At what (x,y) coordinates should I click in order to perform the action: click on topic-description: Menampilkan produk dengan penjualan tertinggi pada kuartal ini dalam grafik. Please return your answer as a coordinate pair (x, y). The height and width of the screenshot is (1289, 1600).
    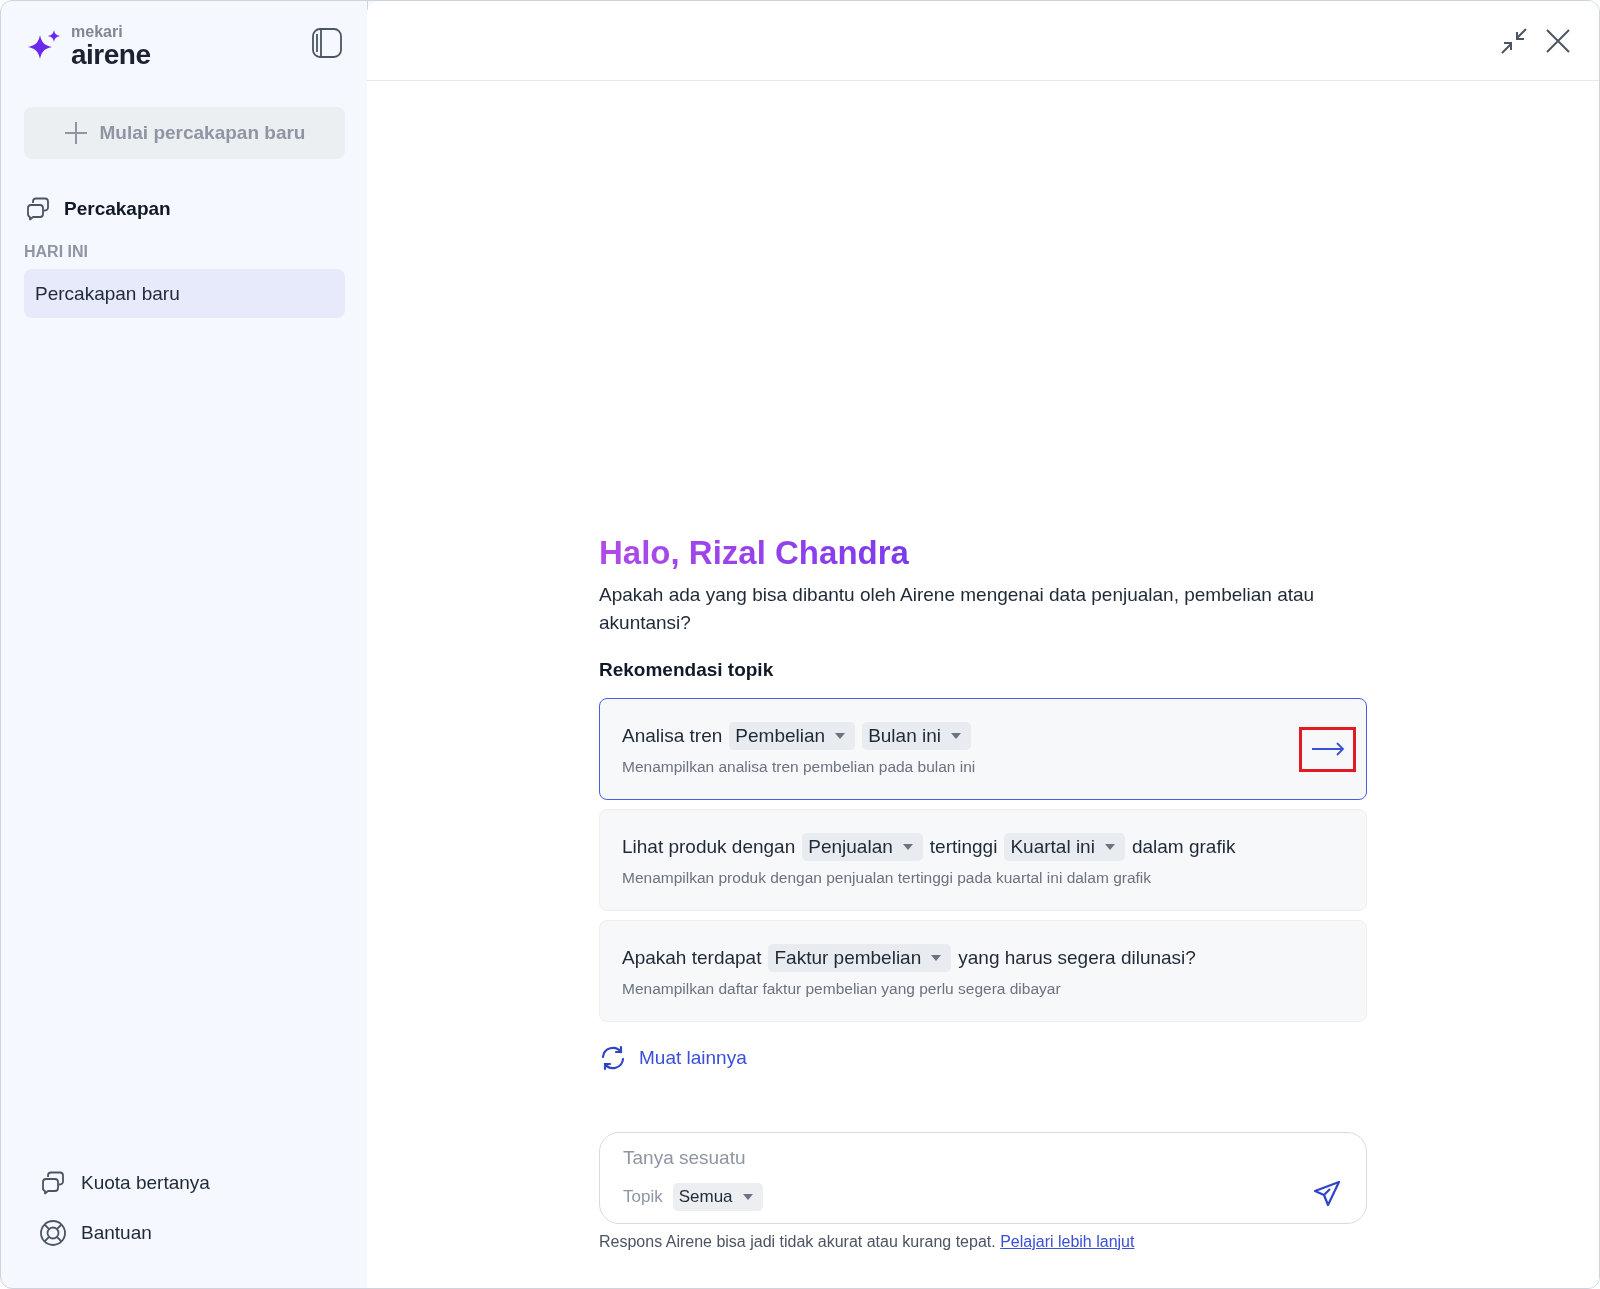
    Looking at the image, I should click on (887, 878).